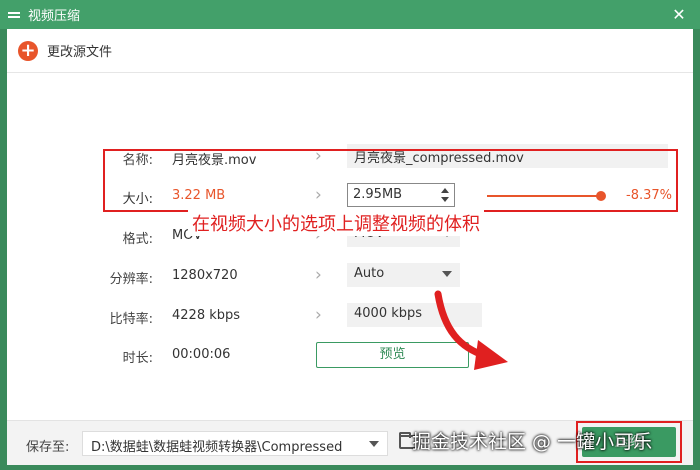  What do you see at coordinates (403, 275) in the screenshot?
I see `resolution-select: Auto` at bounding box center [403, 275].